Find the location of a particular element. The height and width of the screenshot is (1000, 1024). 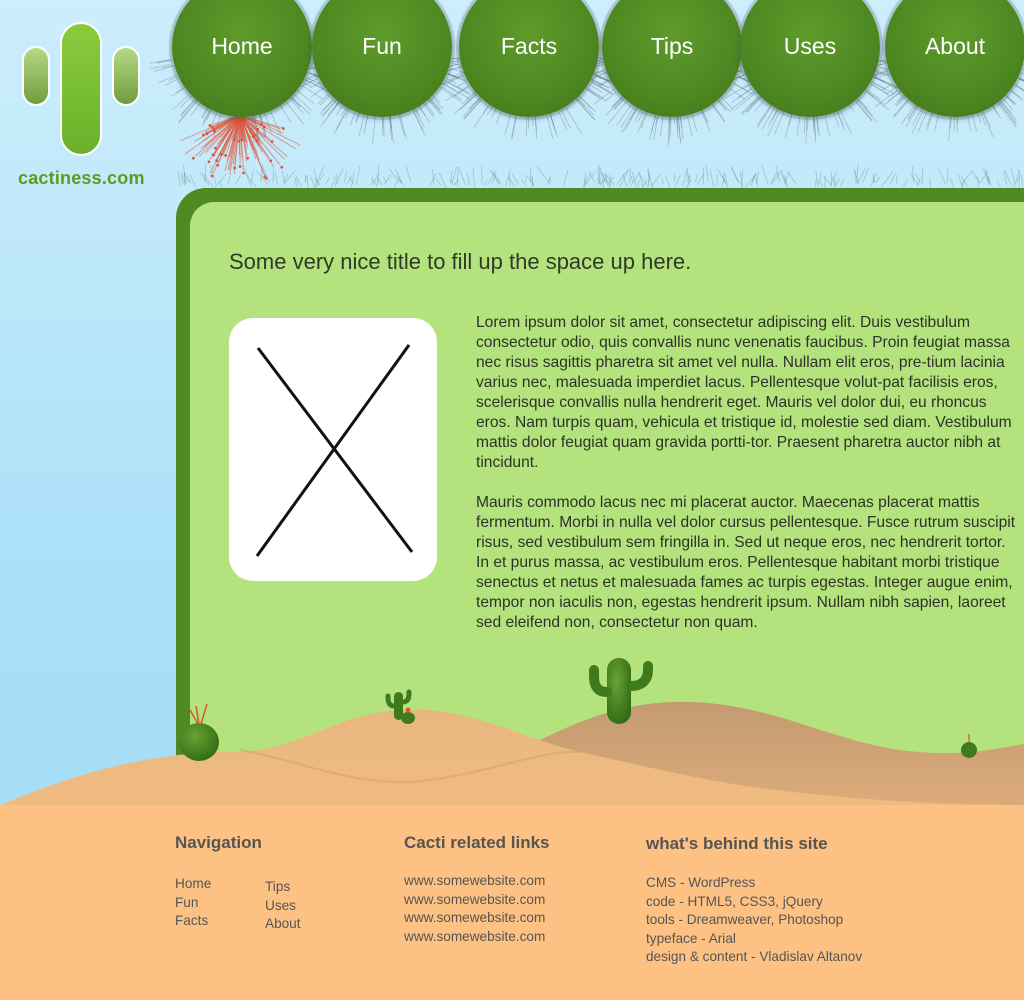

footer-info-item: code - HTML5, CSS3, jQuery is located at coordinates (734, 901).